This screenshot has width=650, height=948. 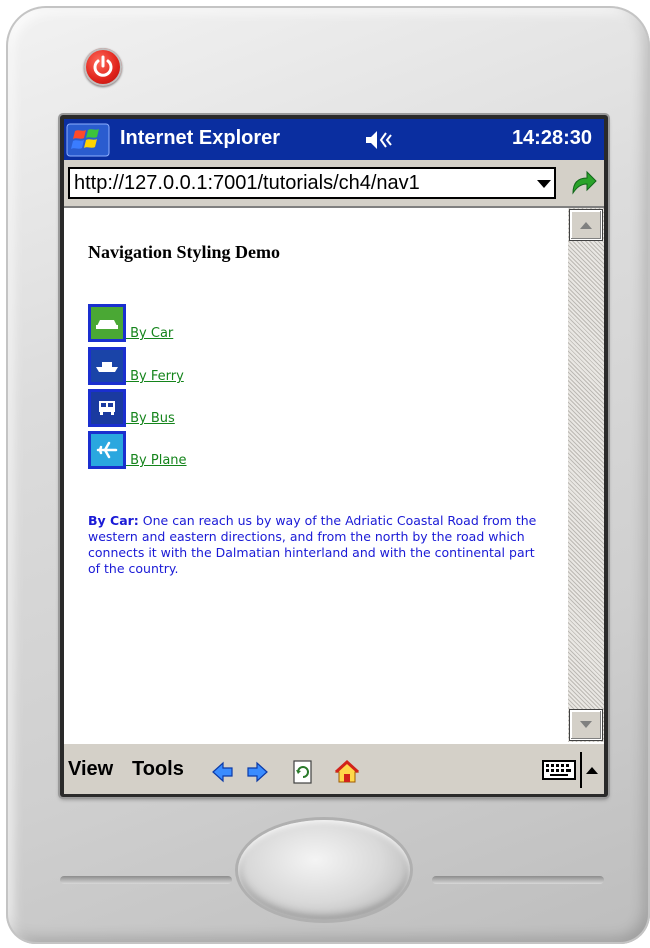 I want to click on description-title: By Car:, so click(x=113, y=520).